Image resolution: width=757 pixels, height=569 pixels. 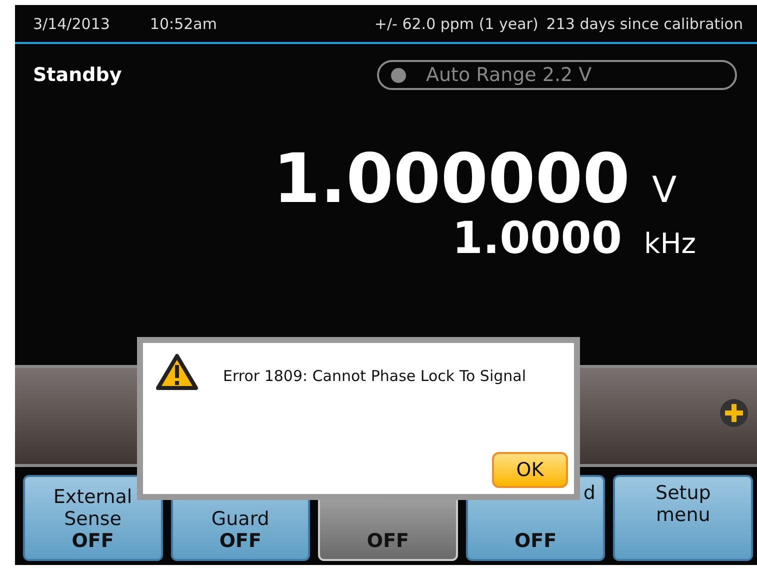 I want to click on softkey: External Sense OFF, so click(x=93, y=518).